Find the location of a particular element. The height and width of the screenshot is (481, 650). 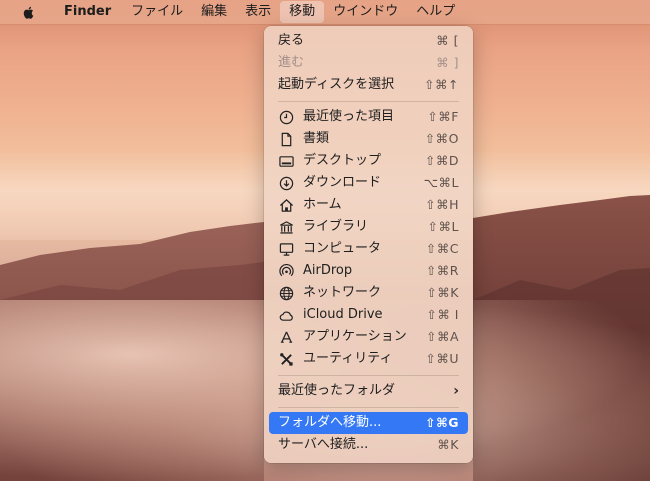

shortcut-label: ⇧⌘R is located at coordinates (442, 270).